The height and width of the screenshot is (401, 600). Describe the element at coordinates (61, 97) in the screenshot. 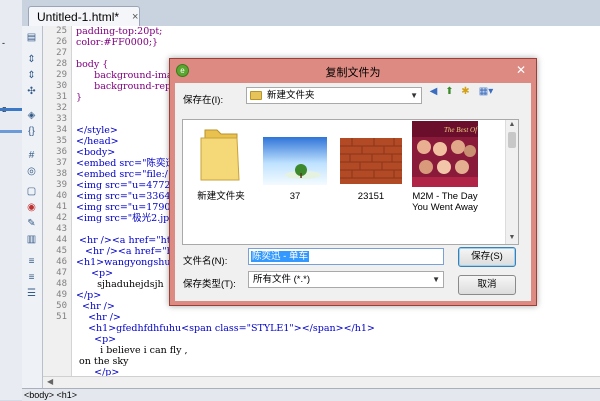

I see `line-number: 31` at that location.